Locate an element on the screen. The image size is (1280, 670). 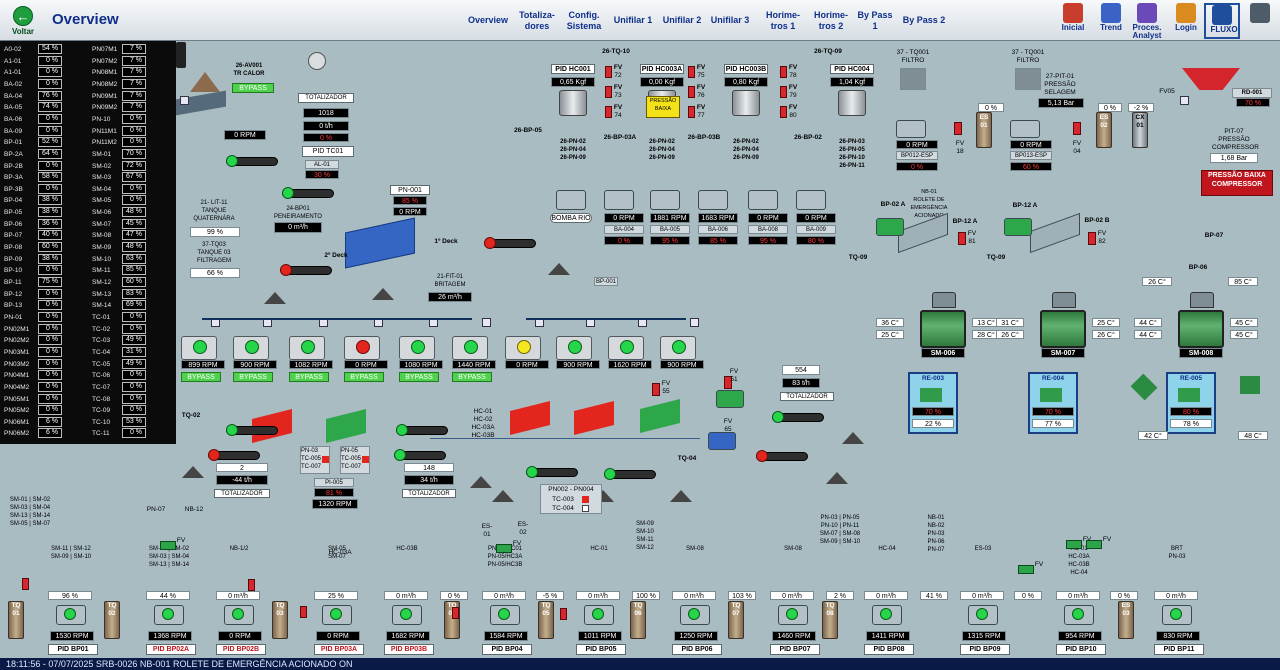
speaker-icon is located at coordinates (317, 61).